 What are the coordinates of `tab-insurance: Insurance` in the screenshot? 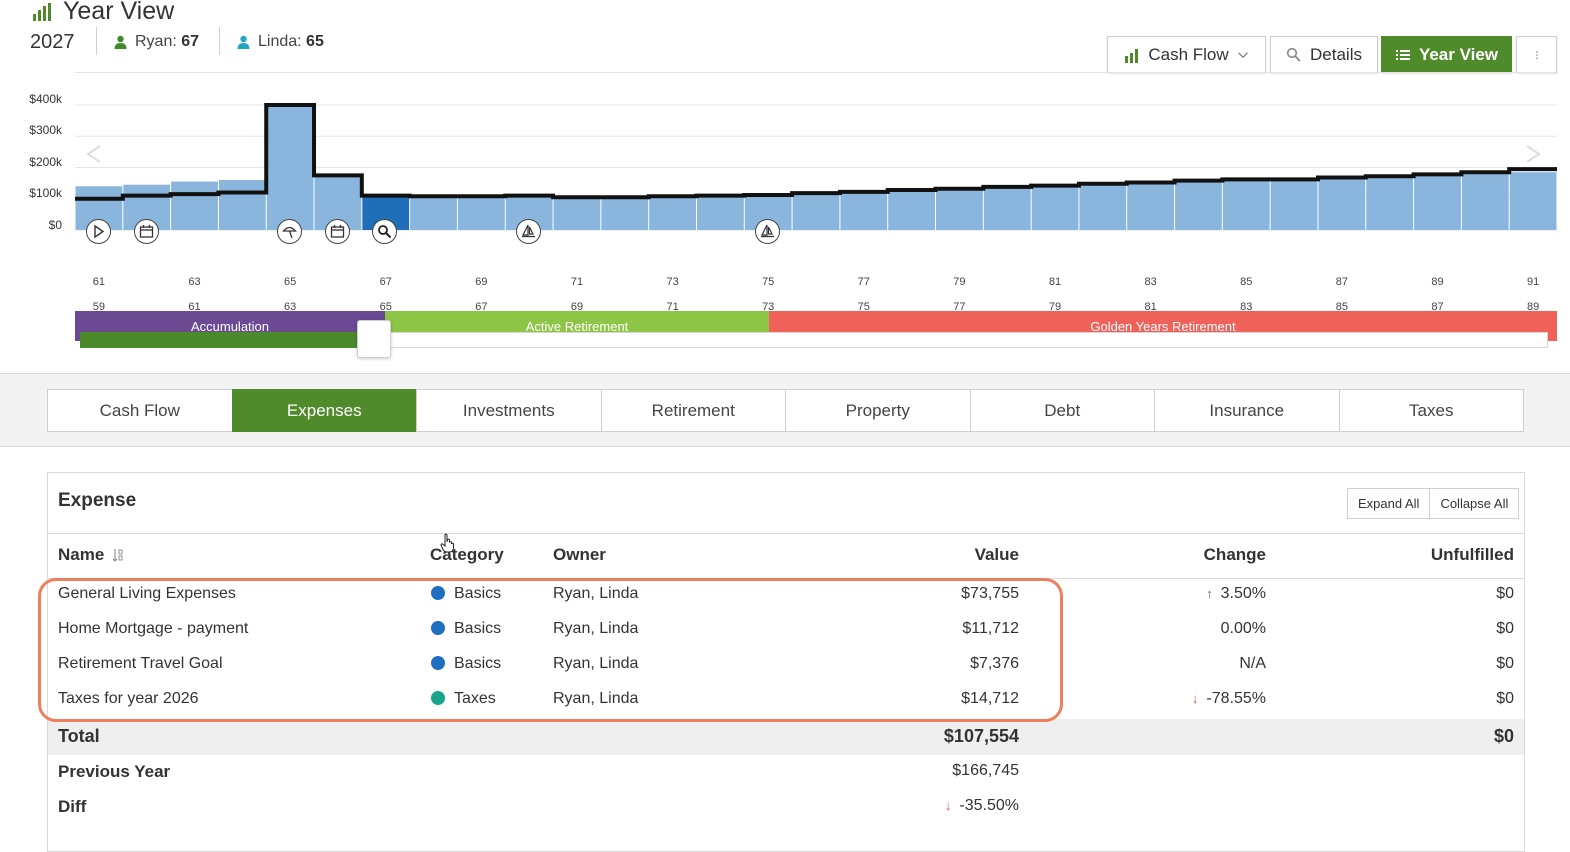 It's located at (1247, 410).